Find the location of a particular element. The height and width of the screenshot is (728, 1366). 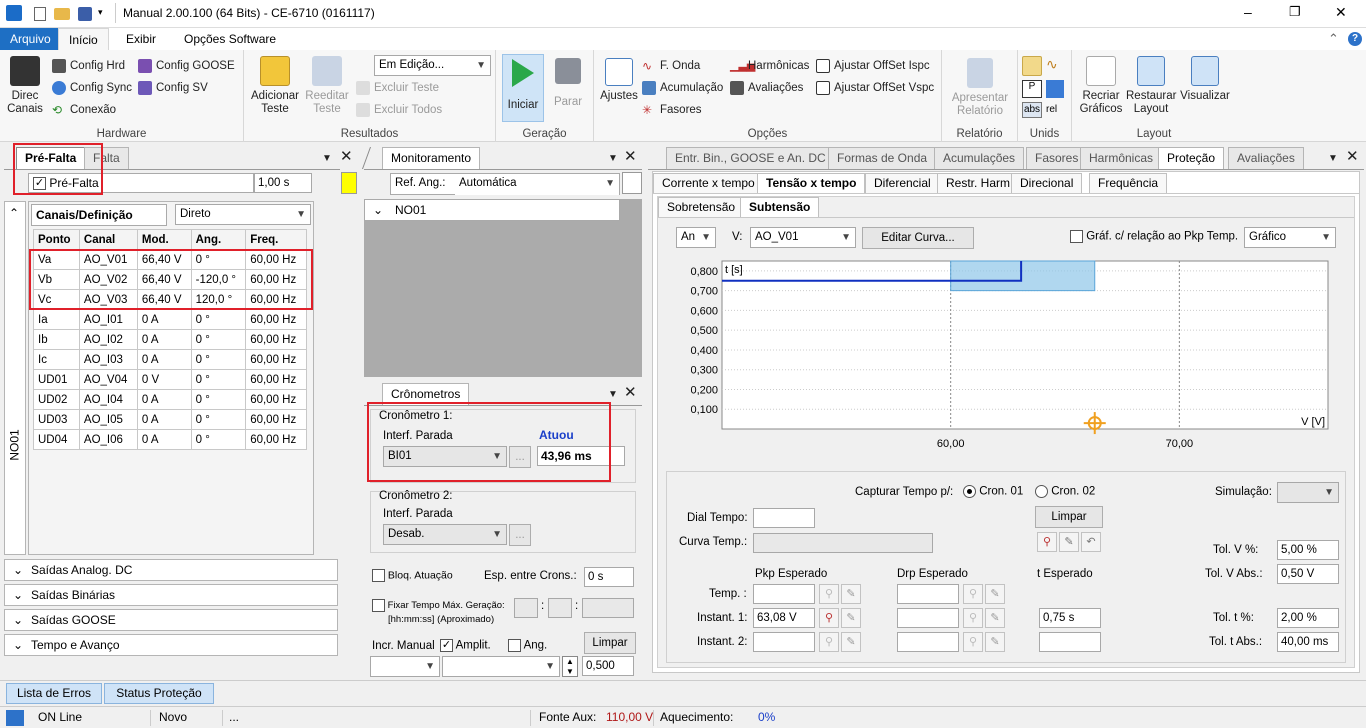

pre-falta-checkbox: ✓ Pré-Falta is located at coordinates (141, 183).